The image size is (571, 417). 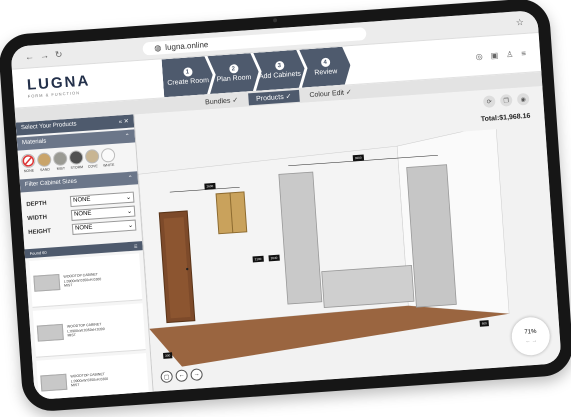 I want to click on reload-icon: ↻, so click(x=59, y=54).